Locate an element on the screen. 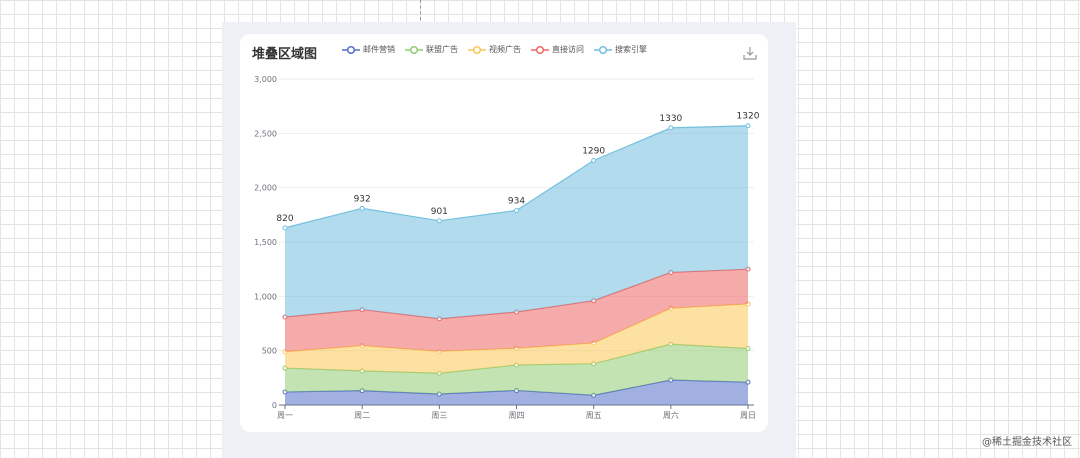 This screenshot has width=1080, height=458. data-label: 932 is located at coordinates (362, 199).